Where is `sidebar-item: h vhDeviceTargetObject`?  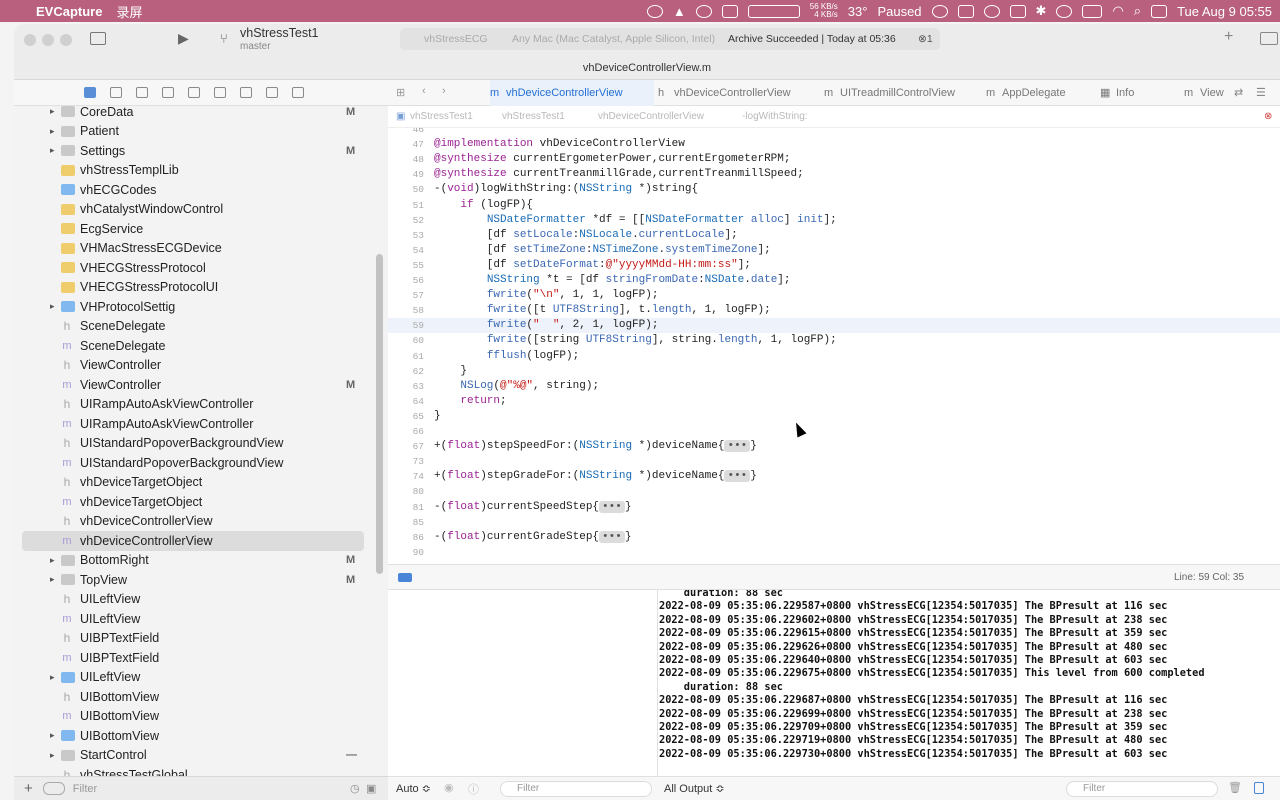 sidebar-item: h vhDeviceTargetObject is located at coordinates (194, 483).